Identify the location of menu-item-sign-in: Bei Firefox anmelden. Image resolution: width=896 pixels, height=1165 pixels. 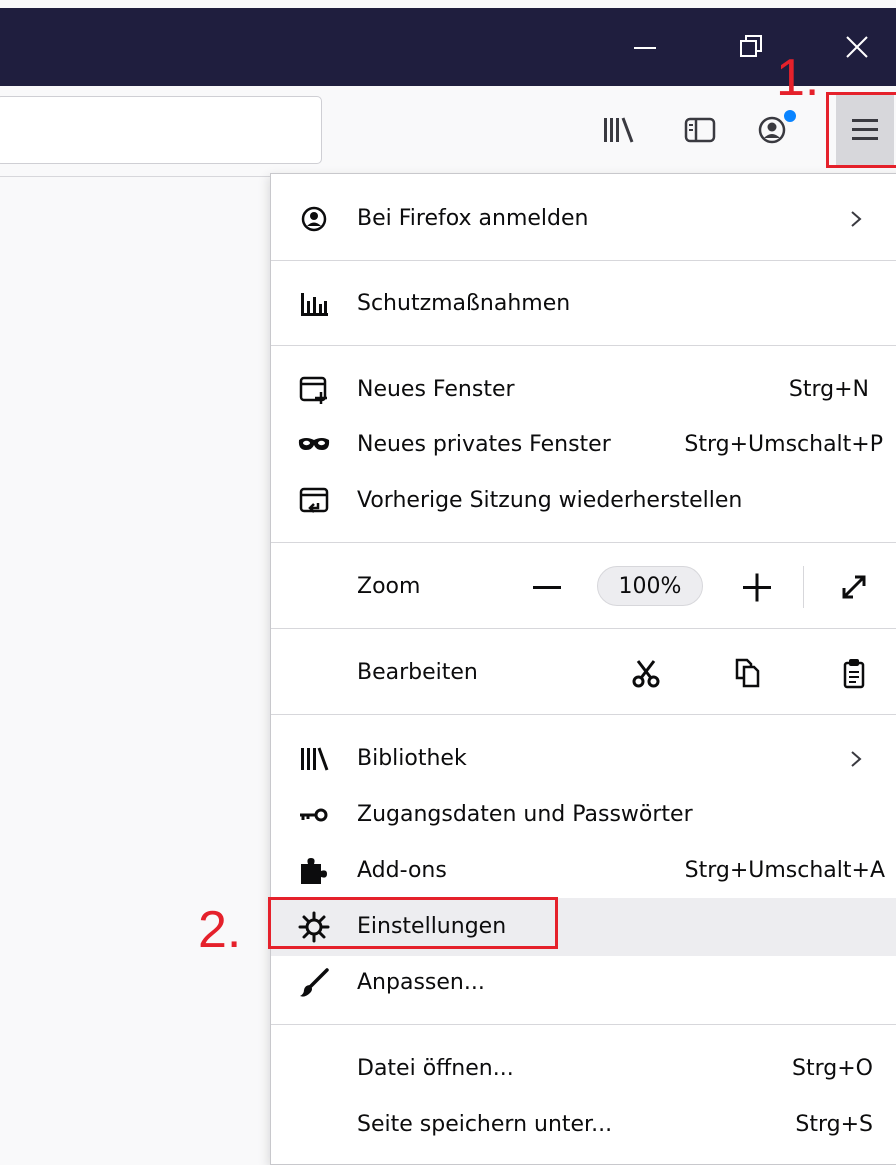
(583, 219).